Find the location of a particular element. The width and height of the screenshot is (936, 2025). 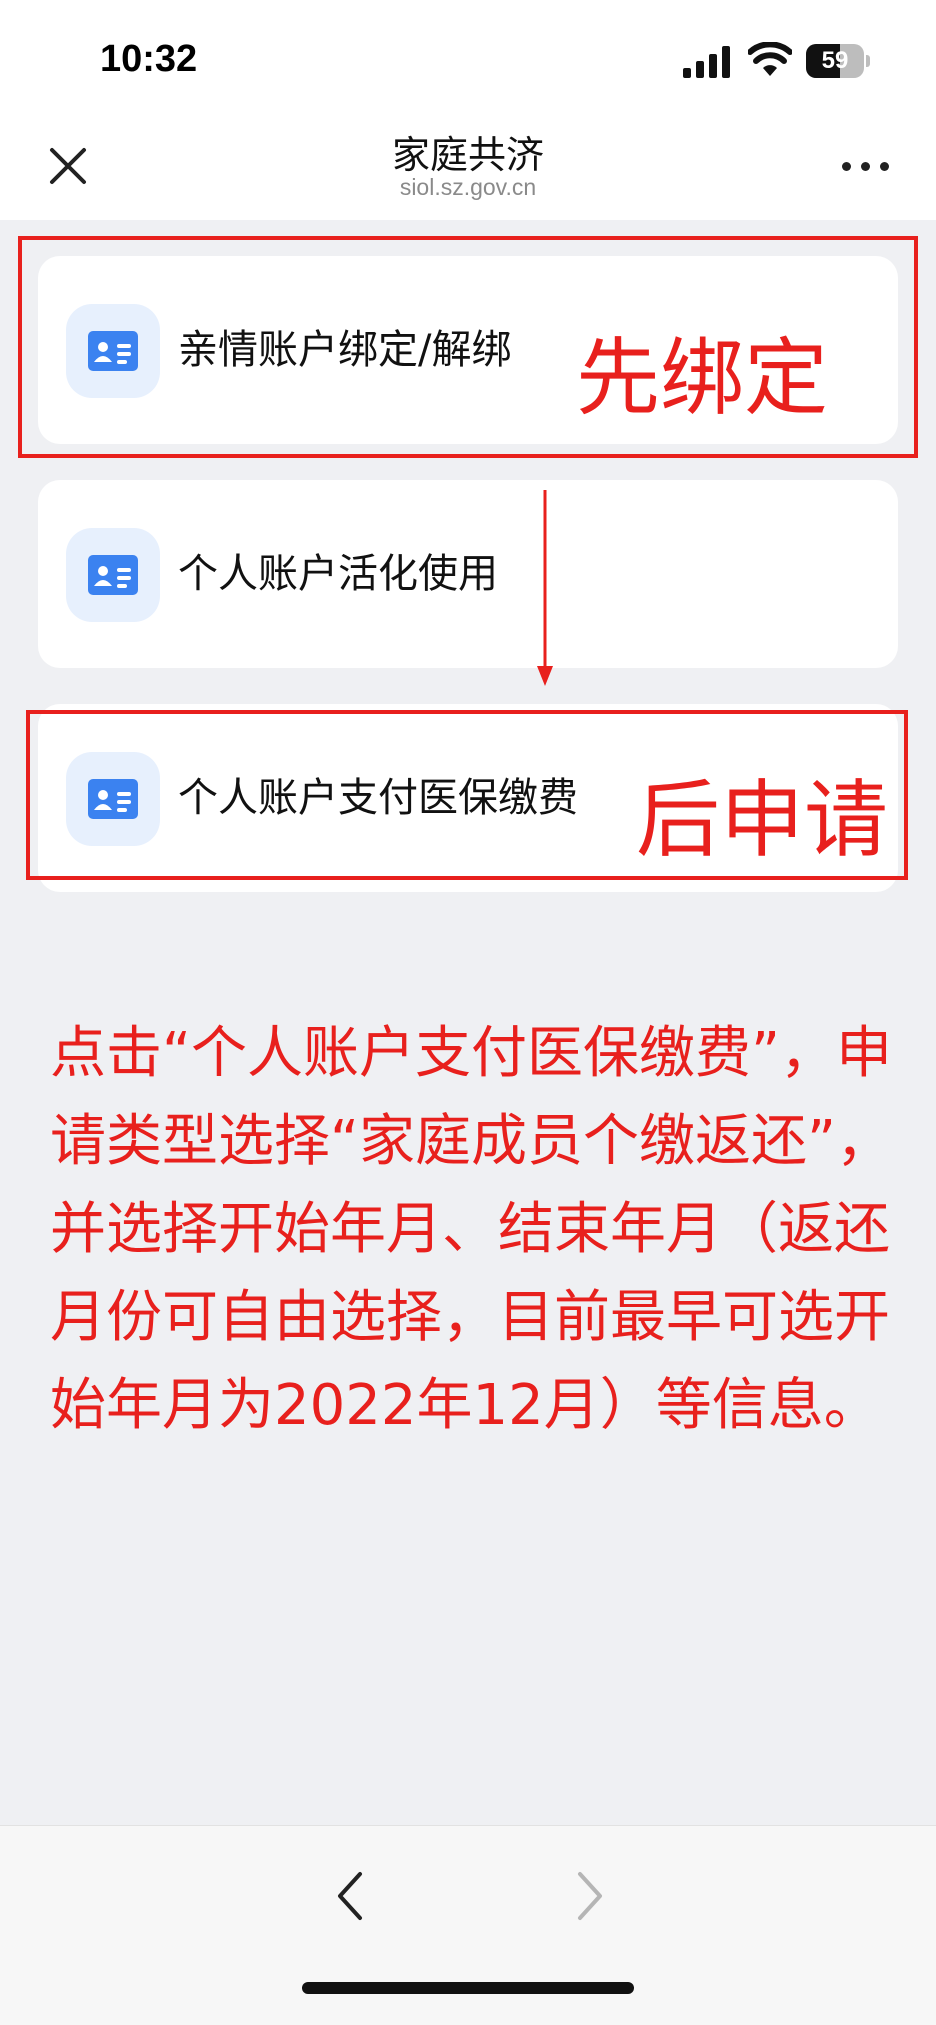

chevron-left-icon is located at coordinates (350, 1896).